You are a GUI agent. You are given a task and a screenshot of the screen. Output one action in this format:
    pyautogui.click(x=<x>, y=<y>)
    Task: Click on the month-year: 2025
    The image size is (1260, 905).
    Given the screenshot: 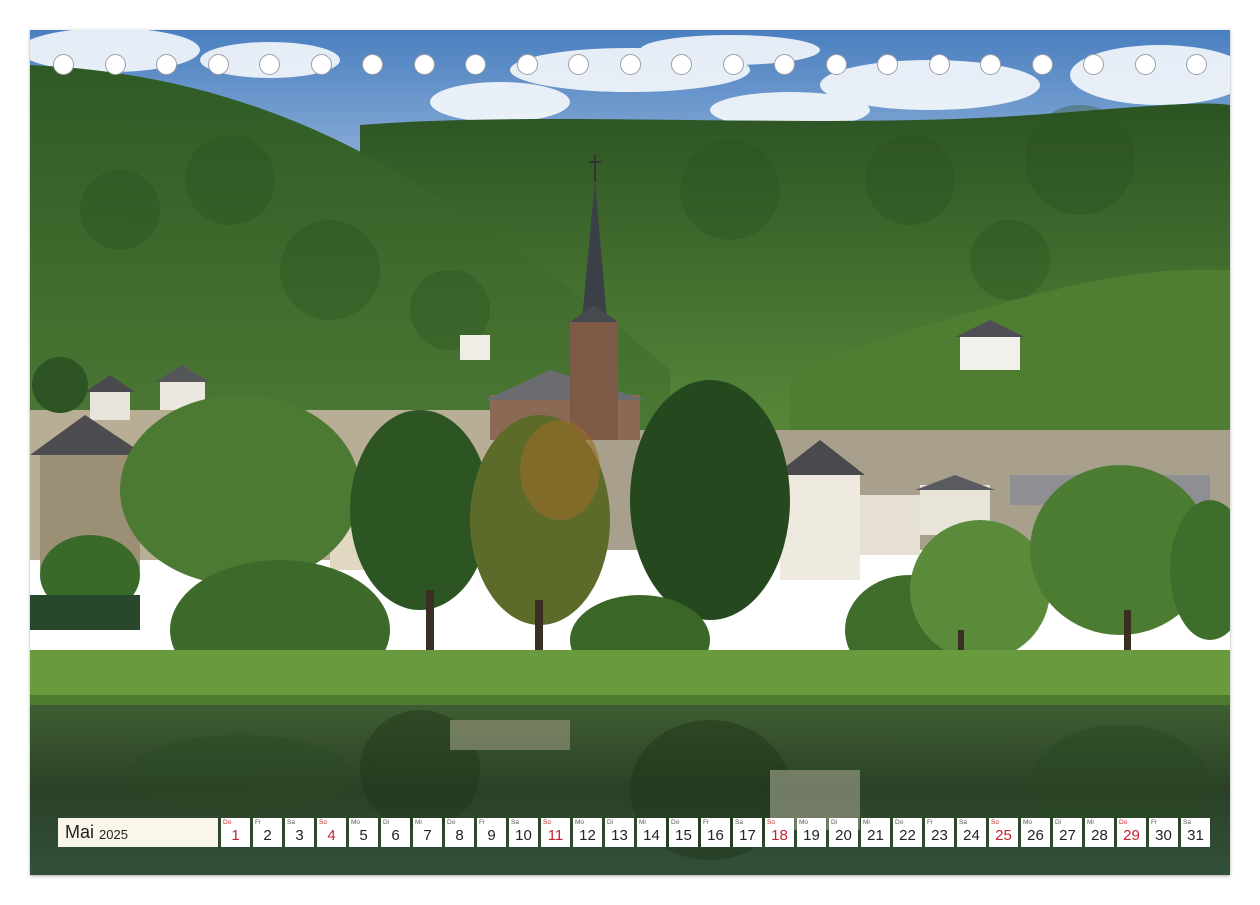 What is the action you would take?
    pyautogui.click(x=113, y=834)
    